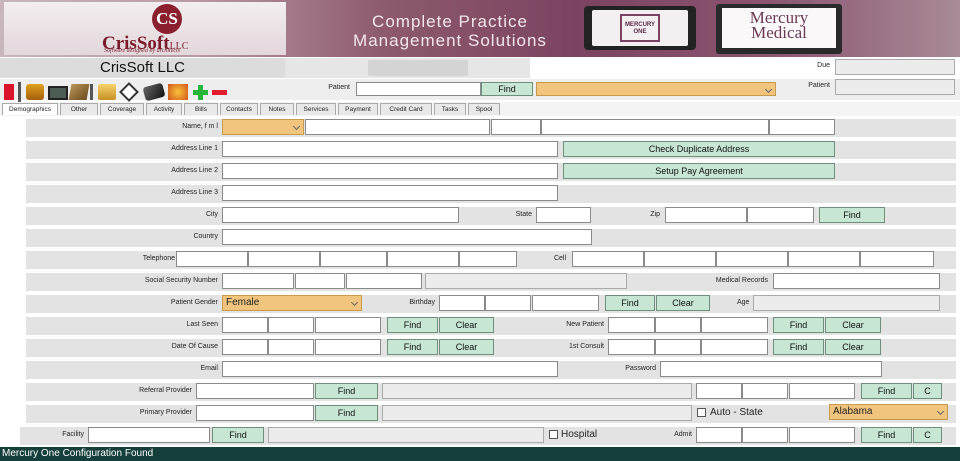 The image size is (960, 461). Describe the element at coordinates (291, 347) in the screenshot. I see `date-of-cause-day-input` at that location.